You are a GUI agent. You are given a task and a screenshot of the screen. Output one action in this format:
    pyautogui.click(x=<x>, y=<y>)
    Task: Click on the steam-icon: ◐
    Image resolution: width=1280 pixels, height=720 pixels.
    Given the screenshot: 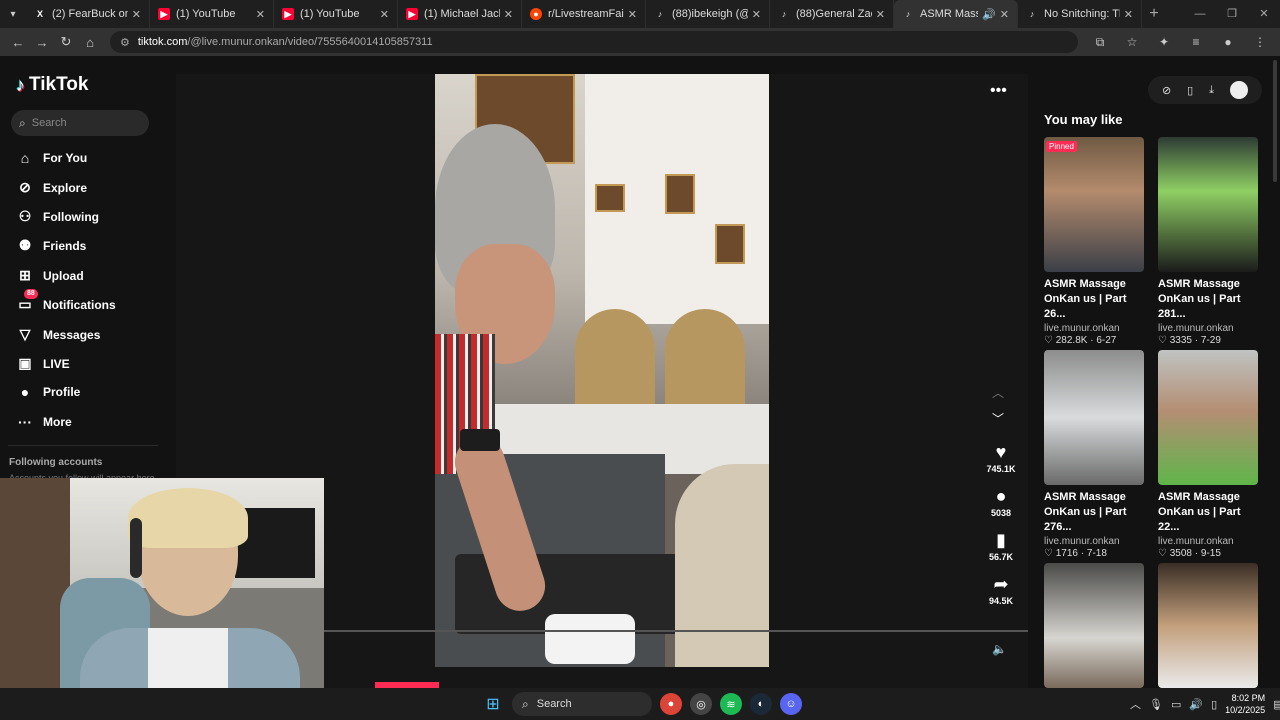 What is the action you would take?
    pyautogui.click(x=761, y=704)
    